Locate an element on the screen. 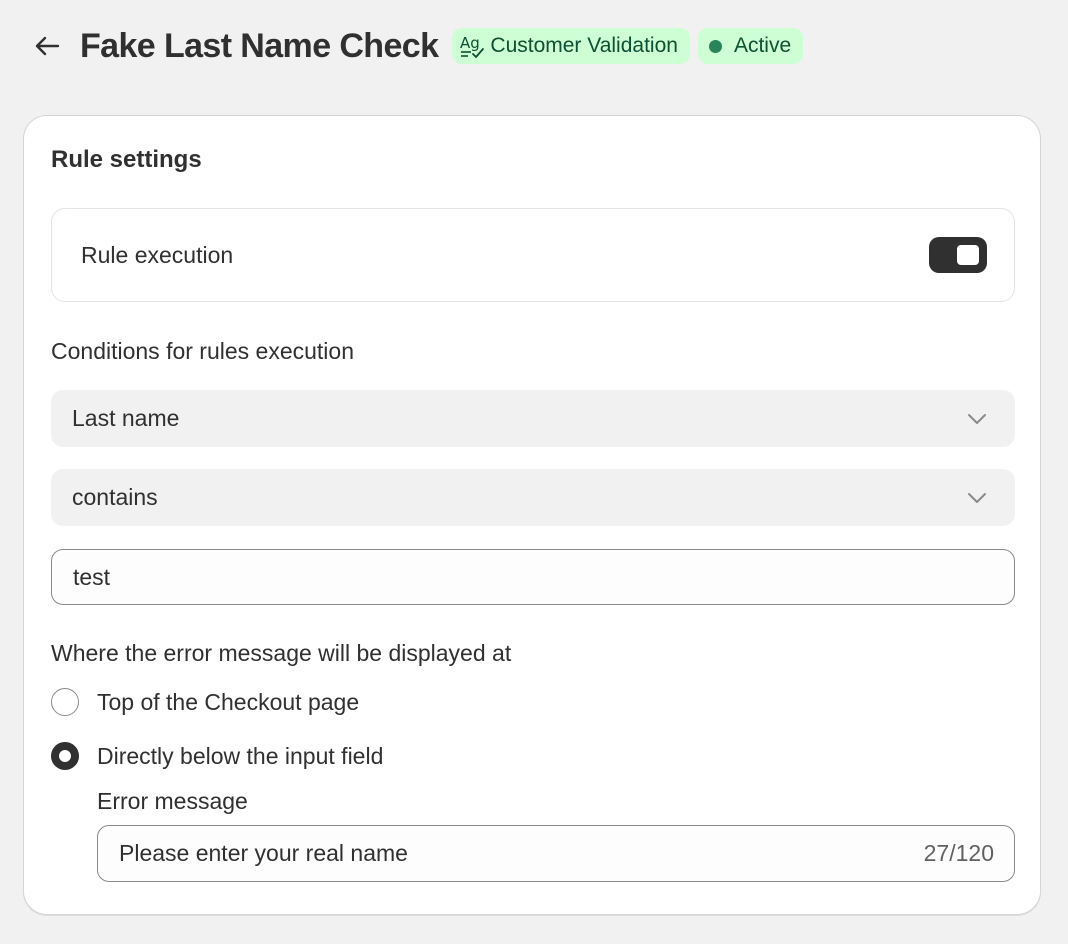  arrow-left-icon is located at coordinates (47, 46).